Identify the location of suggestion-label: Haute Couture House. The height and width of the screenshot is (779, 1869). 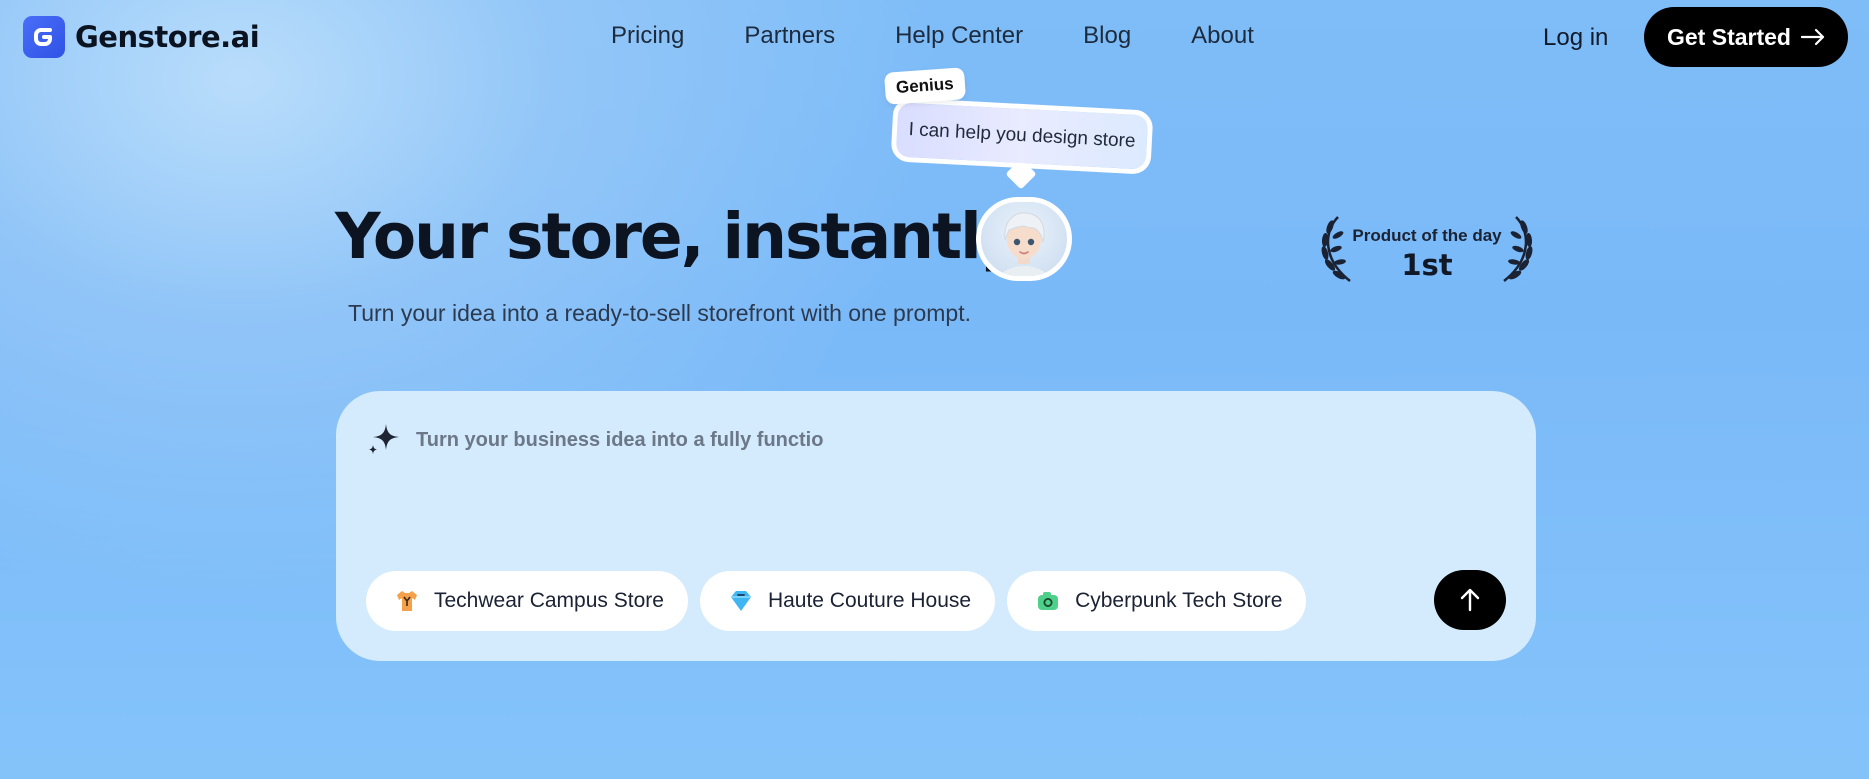
(869, 600).